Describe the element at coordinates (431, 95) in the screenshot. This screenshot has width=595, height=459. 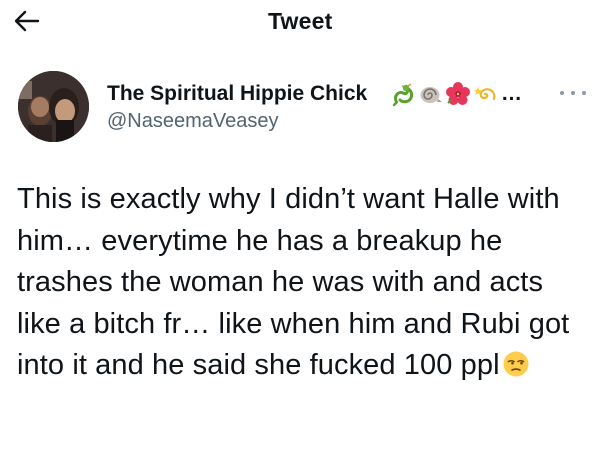
I see `spiral-shell-emoji` at that location.